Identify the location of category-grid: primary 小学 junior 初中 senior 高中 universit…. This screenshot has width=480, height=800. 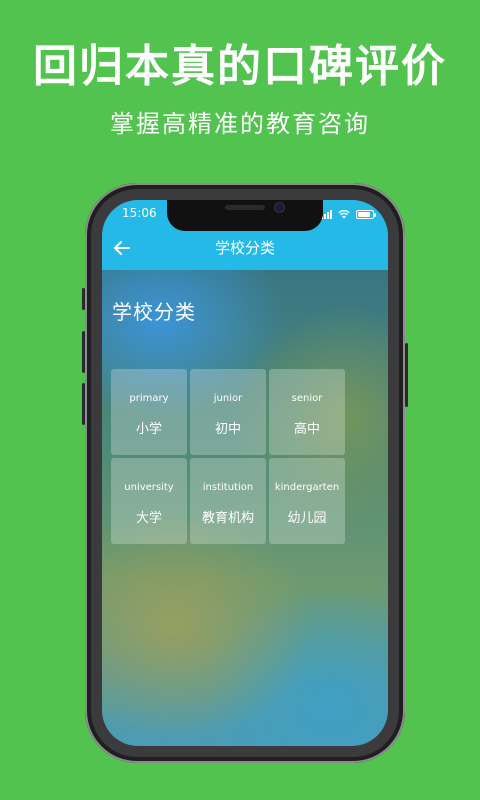
(228, 456).